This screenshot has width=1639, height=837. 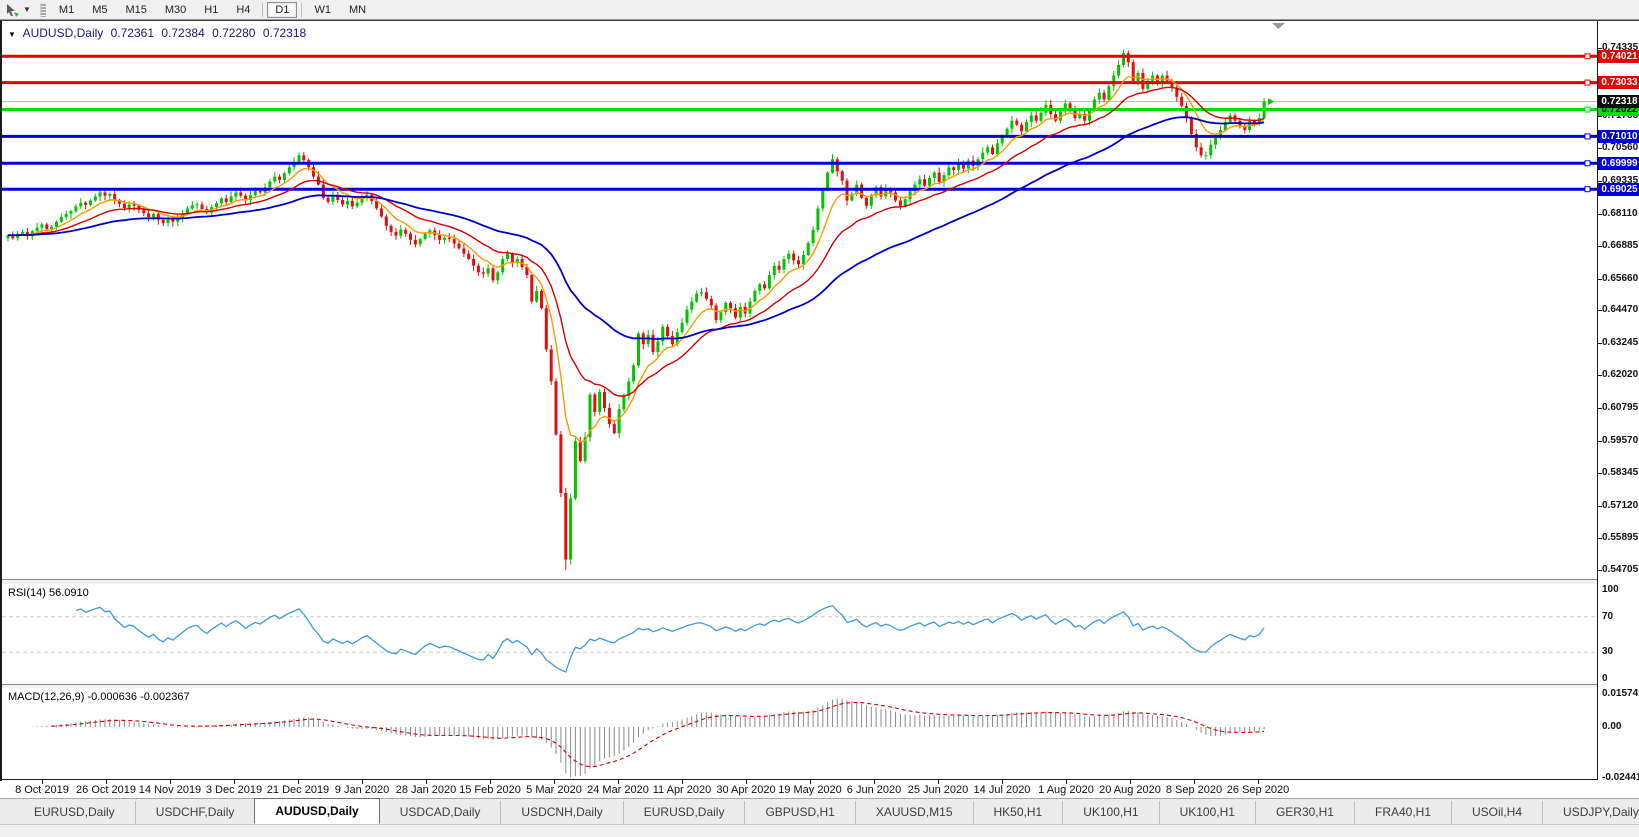 I want to click on chart-symbol-label: AUDUSD,Daily, so click(x=63, y=33).